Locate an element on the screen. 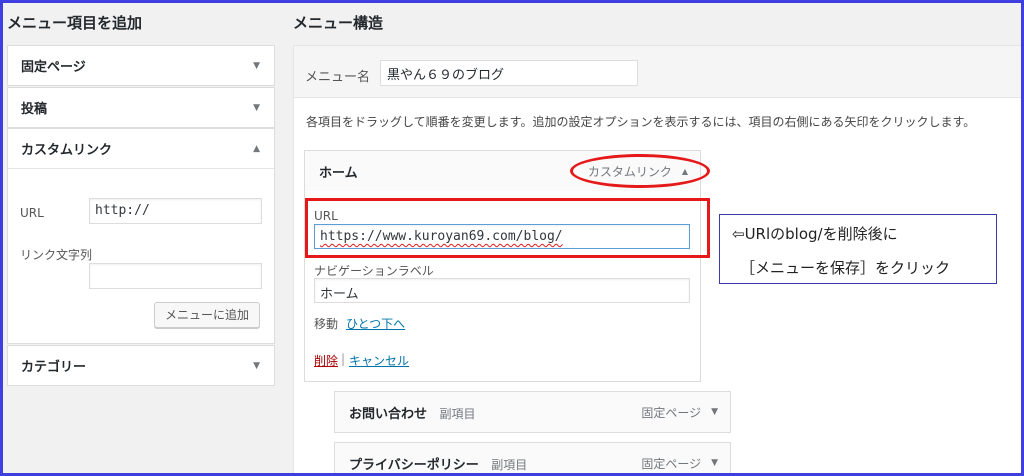 The image size is (1024, 476). pages-accordion: 固定ページ ▼ is located at coordinates (141, 65).